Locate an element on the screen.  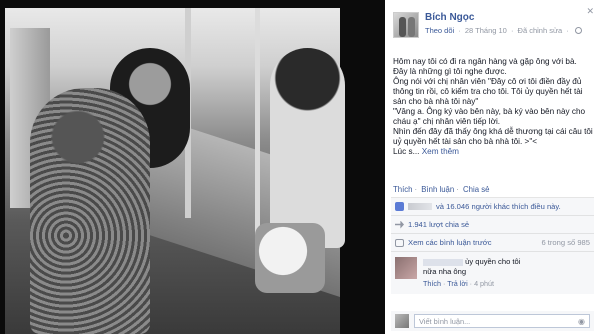
viewer-avatar is located at coordinates (402, 321).